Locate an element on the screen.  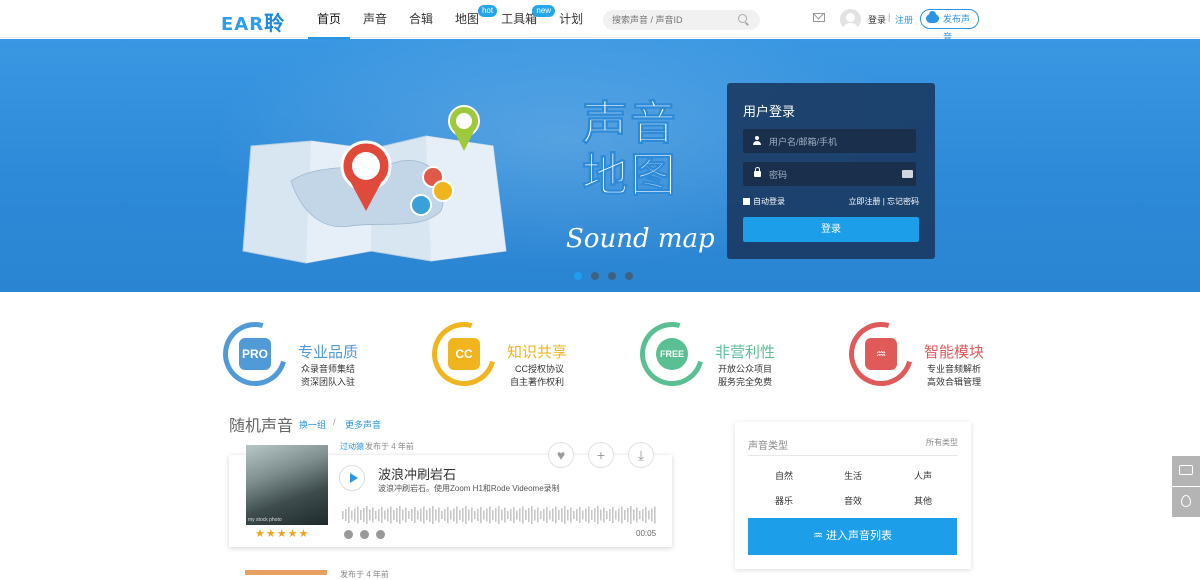
theme-button is located at coordinates (1186, 502).